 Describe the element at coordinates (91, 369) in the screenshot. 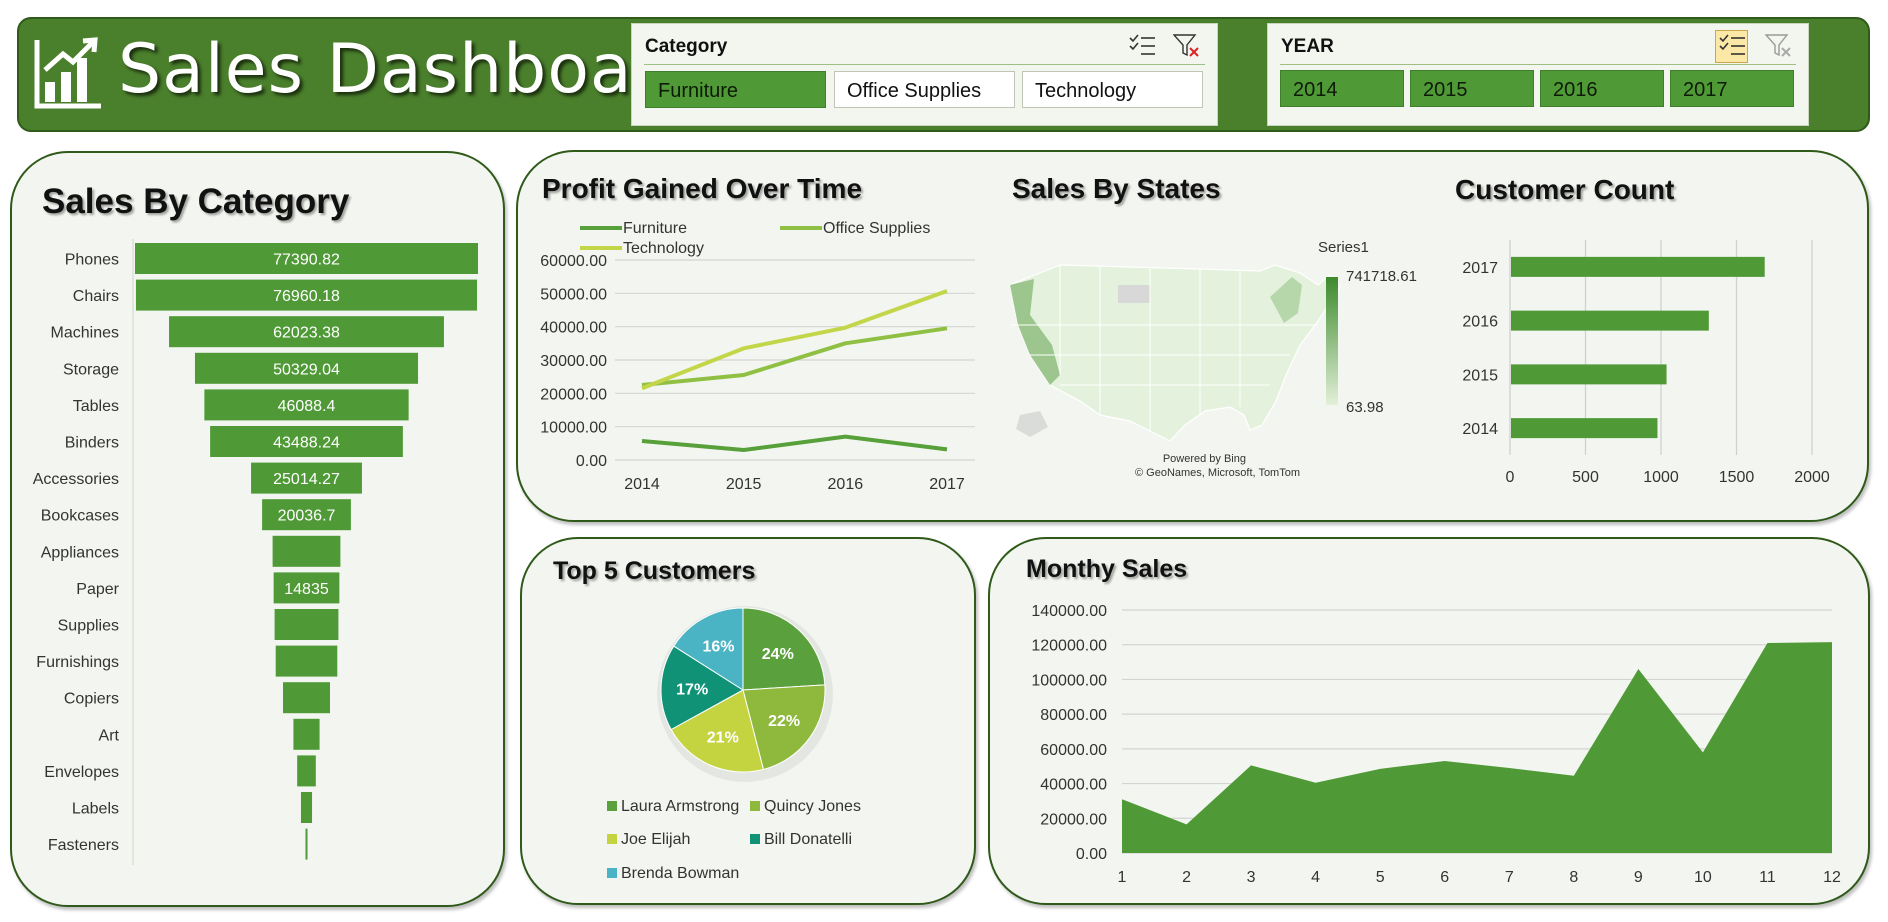

I see `category-label: Storage` at that location.